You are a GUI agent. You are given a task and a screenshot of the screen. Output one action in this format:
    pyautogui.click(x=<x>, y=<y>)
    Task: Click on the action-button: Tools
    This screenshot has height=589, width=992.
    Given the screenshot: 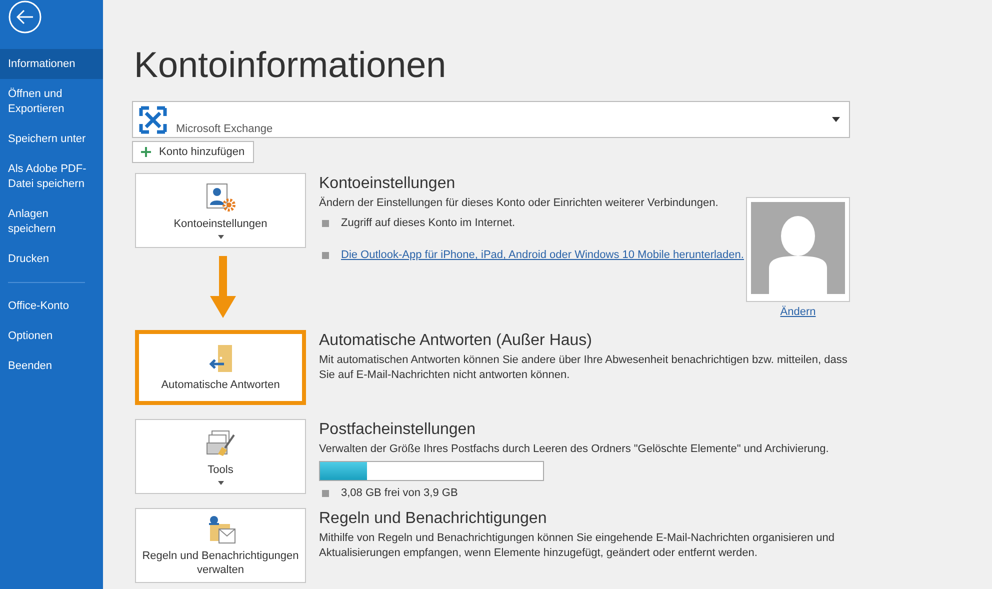 What is the action you would take?
    pyautogui.click(x=220, y=456)
    